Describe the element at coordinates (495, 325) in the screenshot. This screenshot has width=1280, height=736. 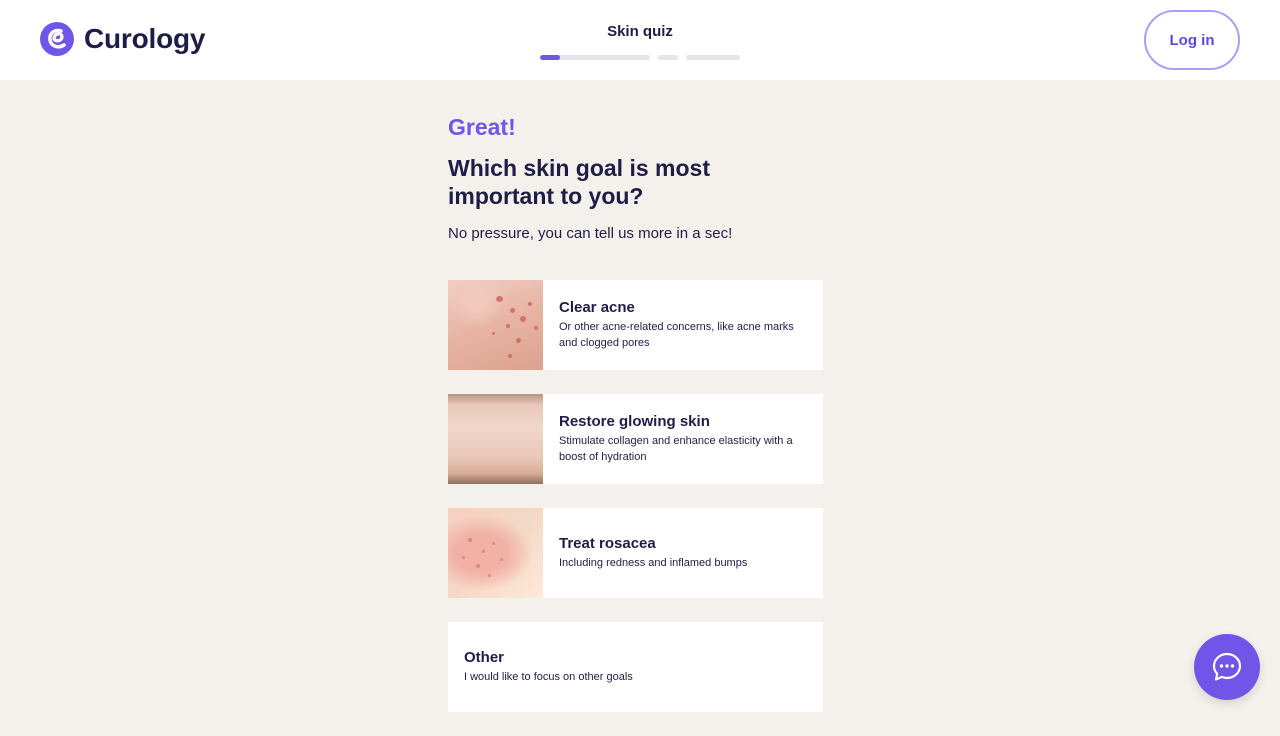
I see `acne-skin-image` at that location.